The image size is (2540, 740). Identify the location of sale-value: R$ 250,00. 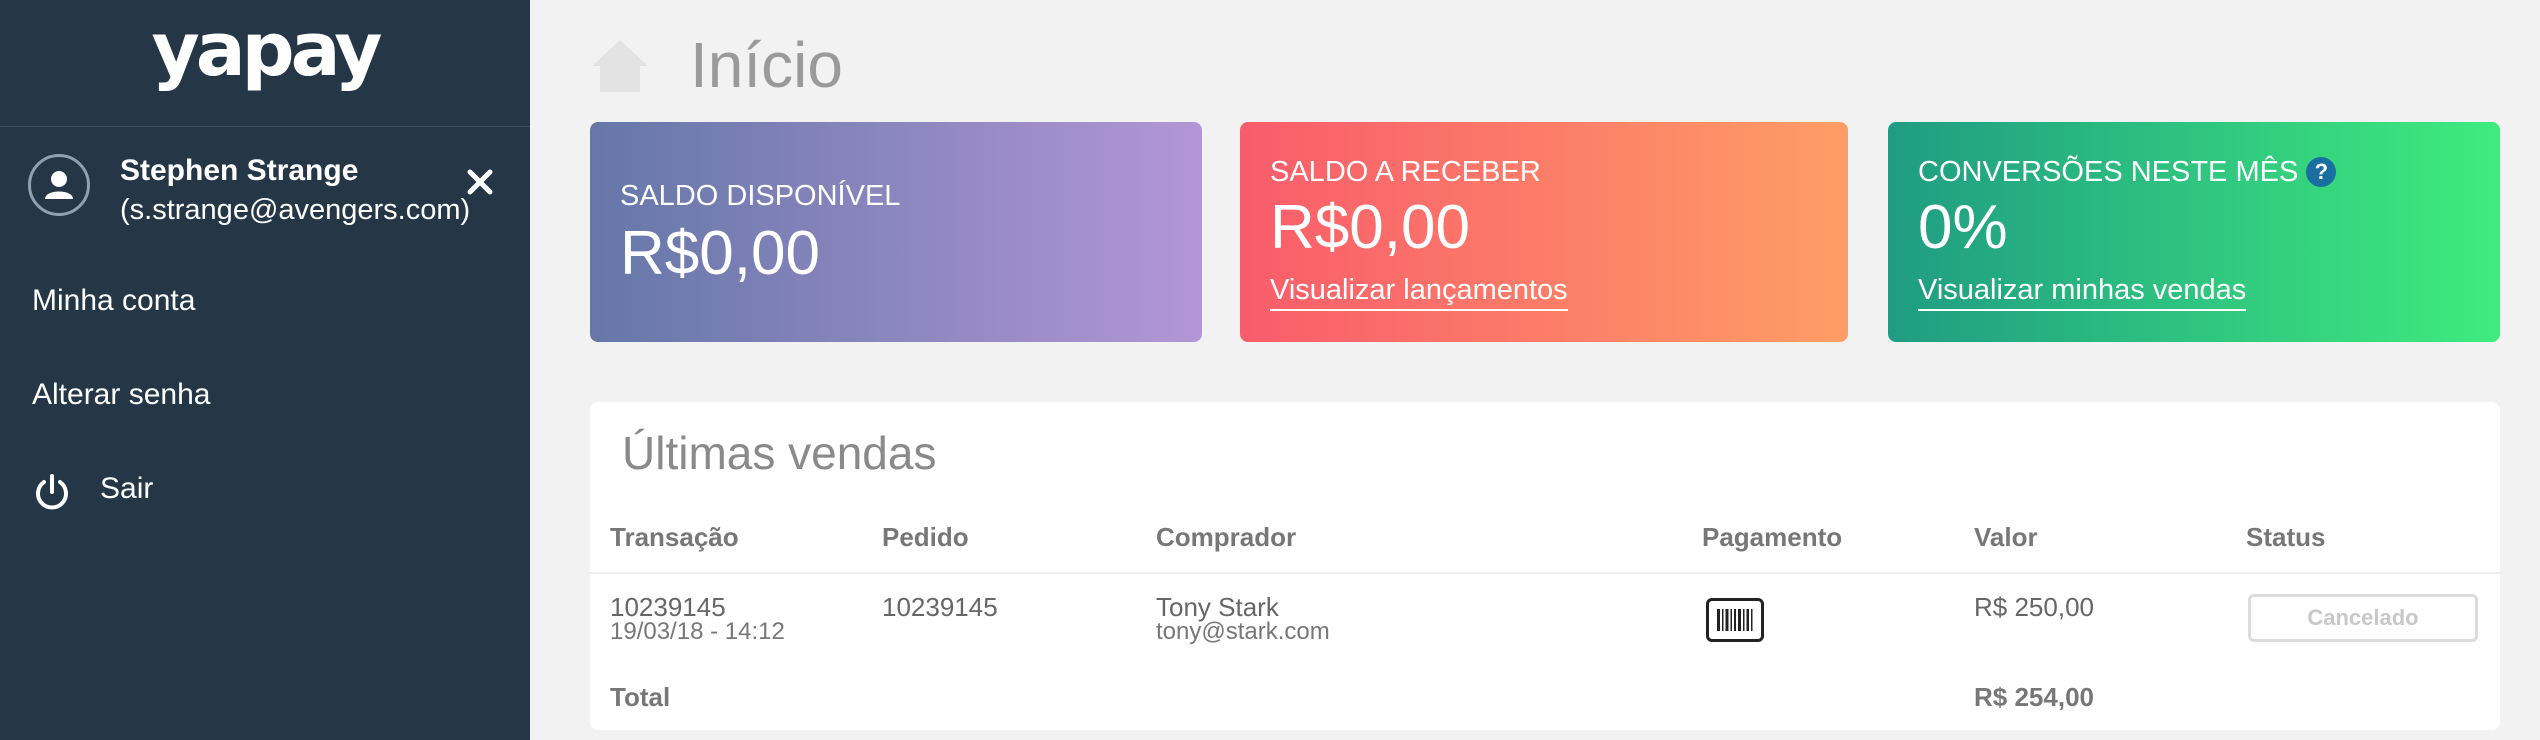
(2034, 607).